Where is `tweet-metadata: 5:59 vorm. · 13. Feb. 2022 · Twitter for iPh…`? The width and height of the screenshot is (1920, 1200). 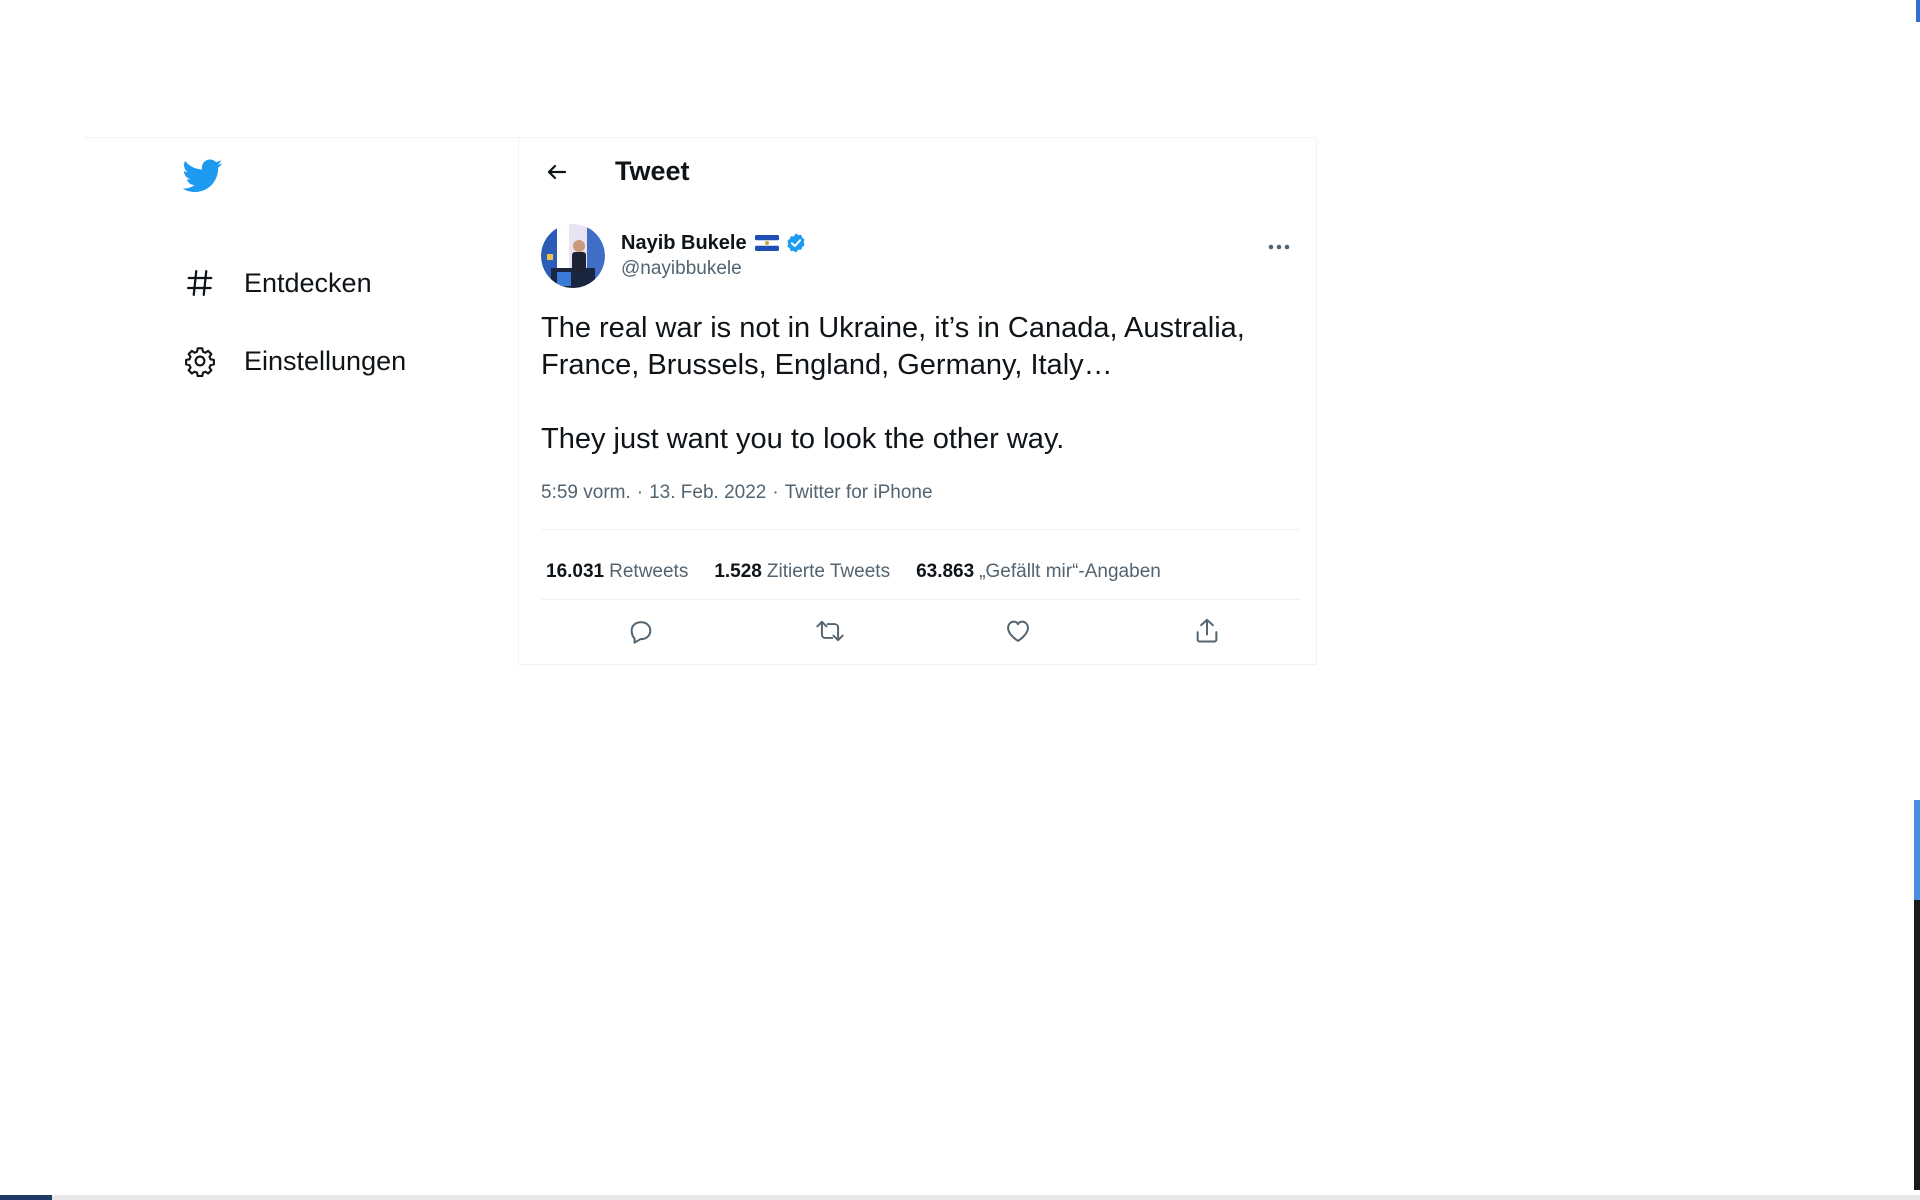
tweet-metadata: 5:59 vorm. · 13. Feb. 2022 · Twitter for iPh… is located at coordinates (737, 493).